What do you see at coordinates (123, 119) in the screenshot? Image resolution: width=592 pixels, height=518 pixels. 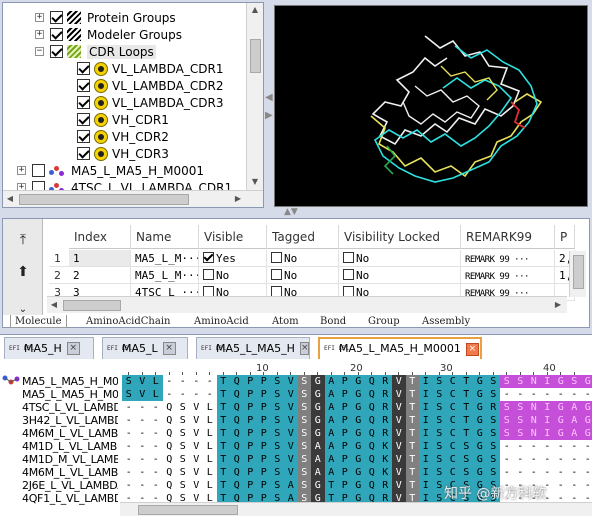 I see `tree-item: VH_CDR1` at bounding box center [123, 119].